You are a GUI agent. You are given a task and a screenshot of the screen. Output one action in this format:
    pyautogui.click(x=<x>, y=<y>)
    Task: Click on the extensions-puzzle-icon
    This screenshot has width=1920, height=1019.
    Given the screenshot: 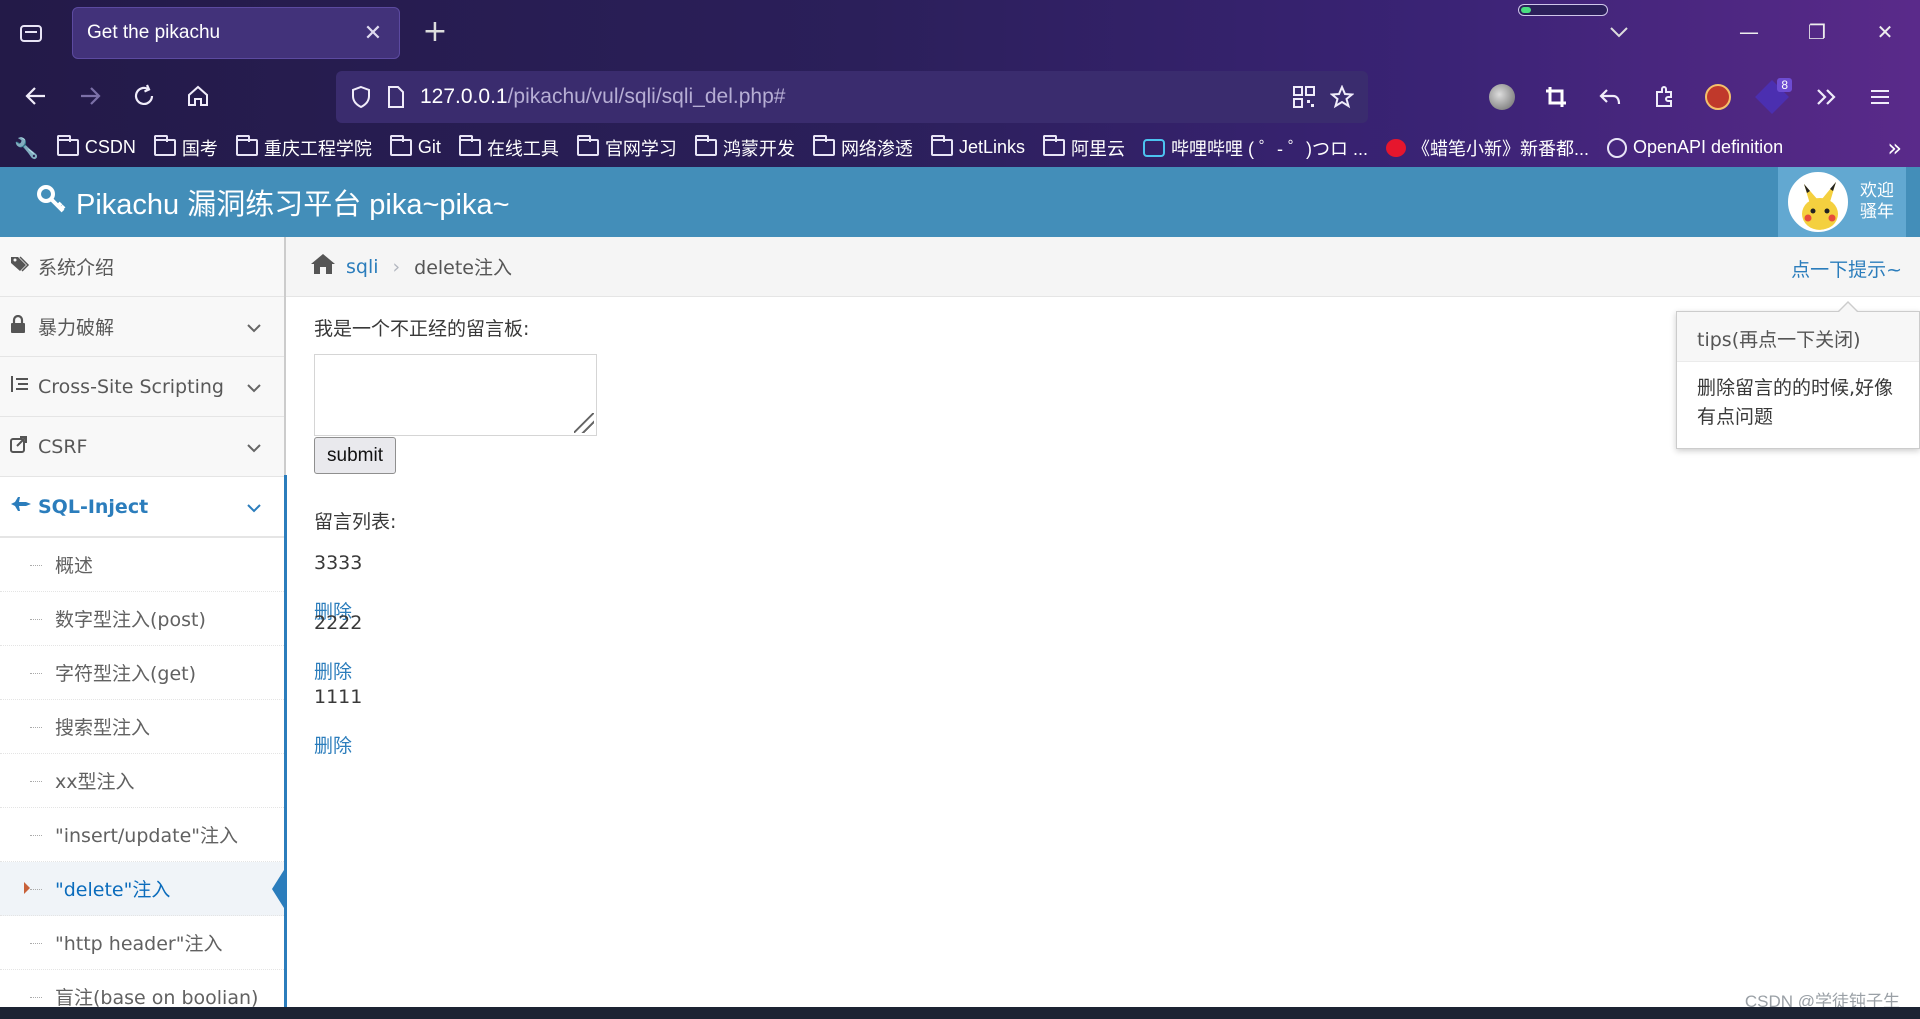 What is the action you would take?
    pyautogui.click(x=1664, y=97)
    